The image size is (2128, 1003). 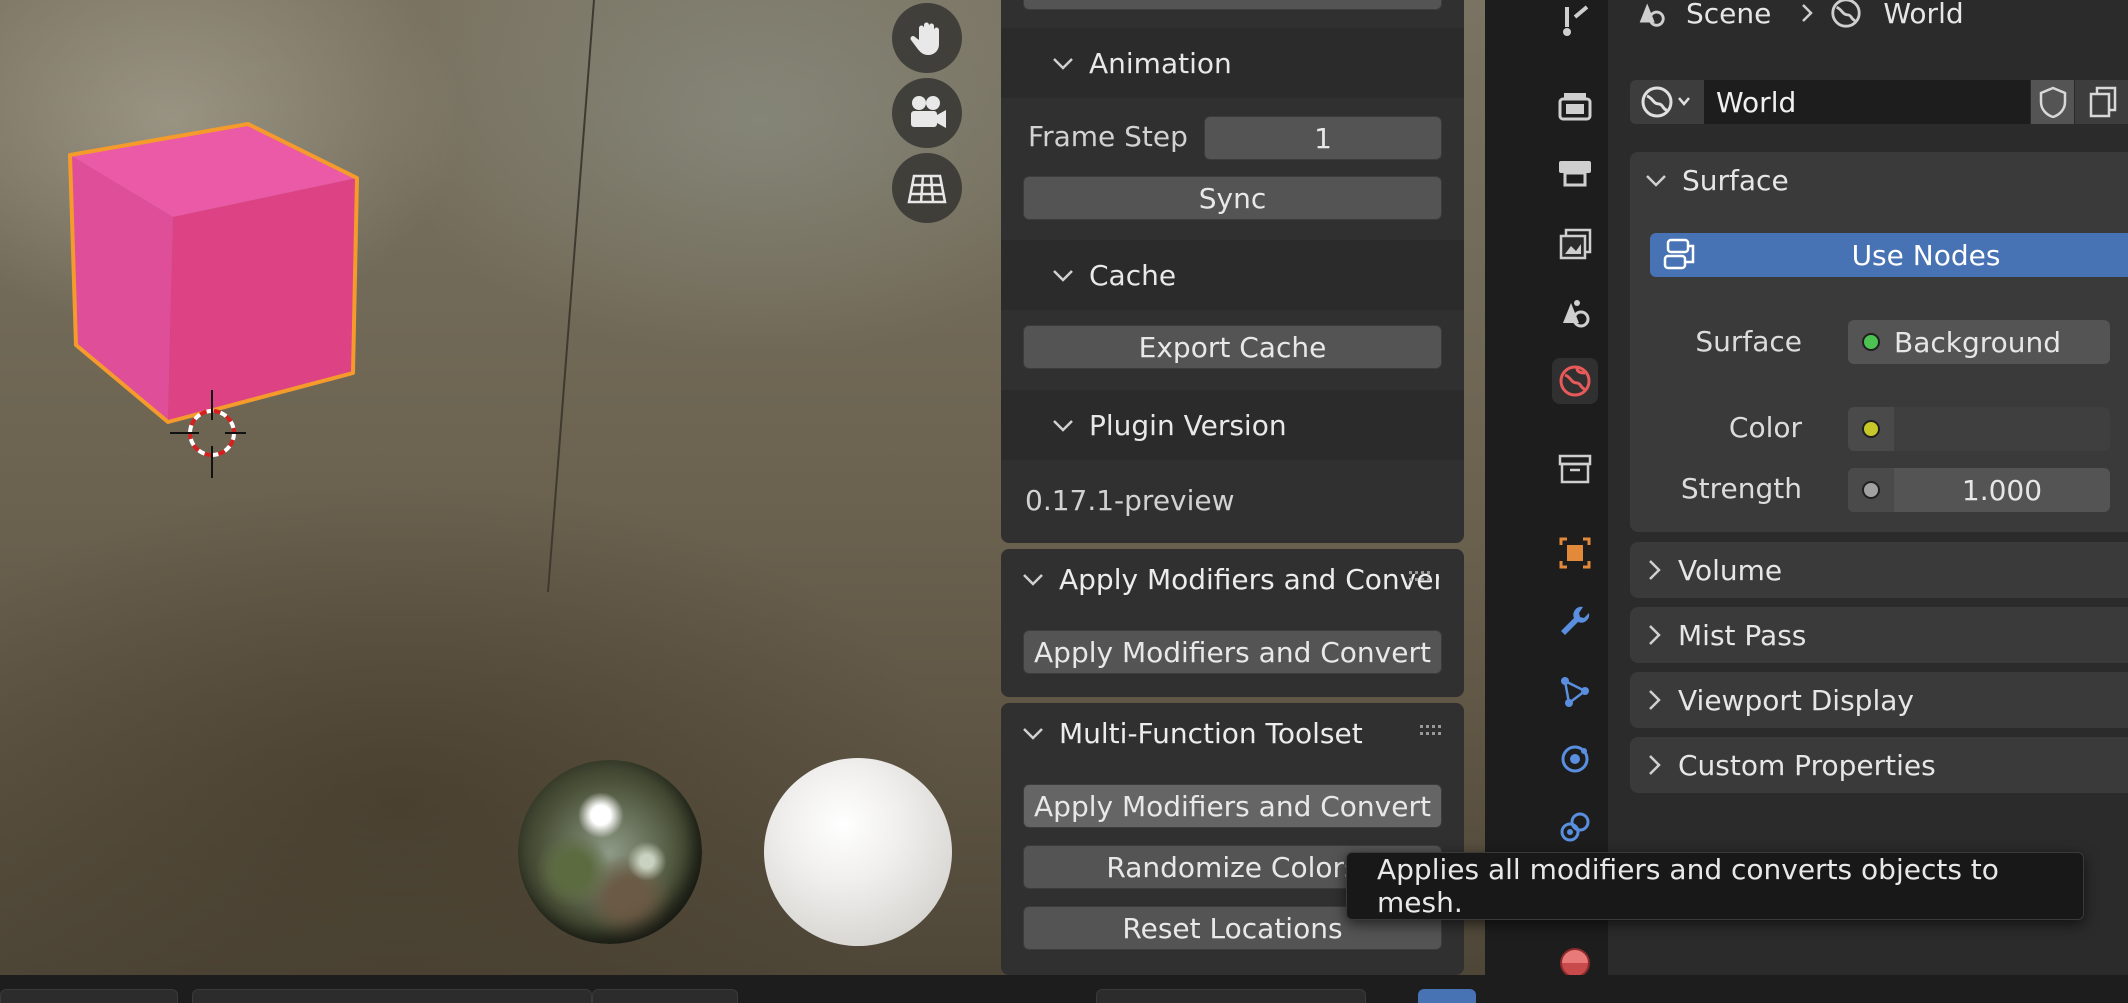 I want to click on strength-field: 1.000, so click(x=1979, y=490).